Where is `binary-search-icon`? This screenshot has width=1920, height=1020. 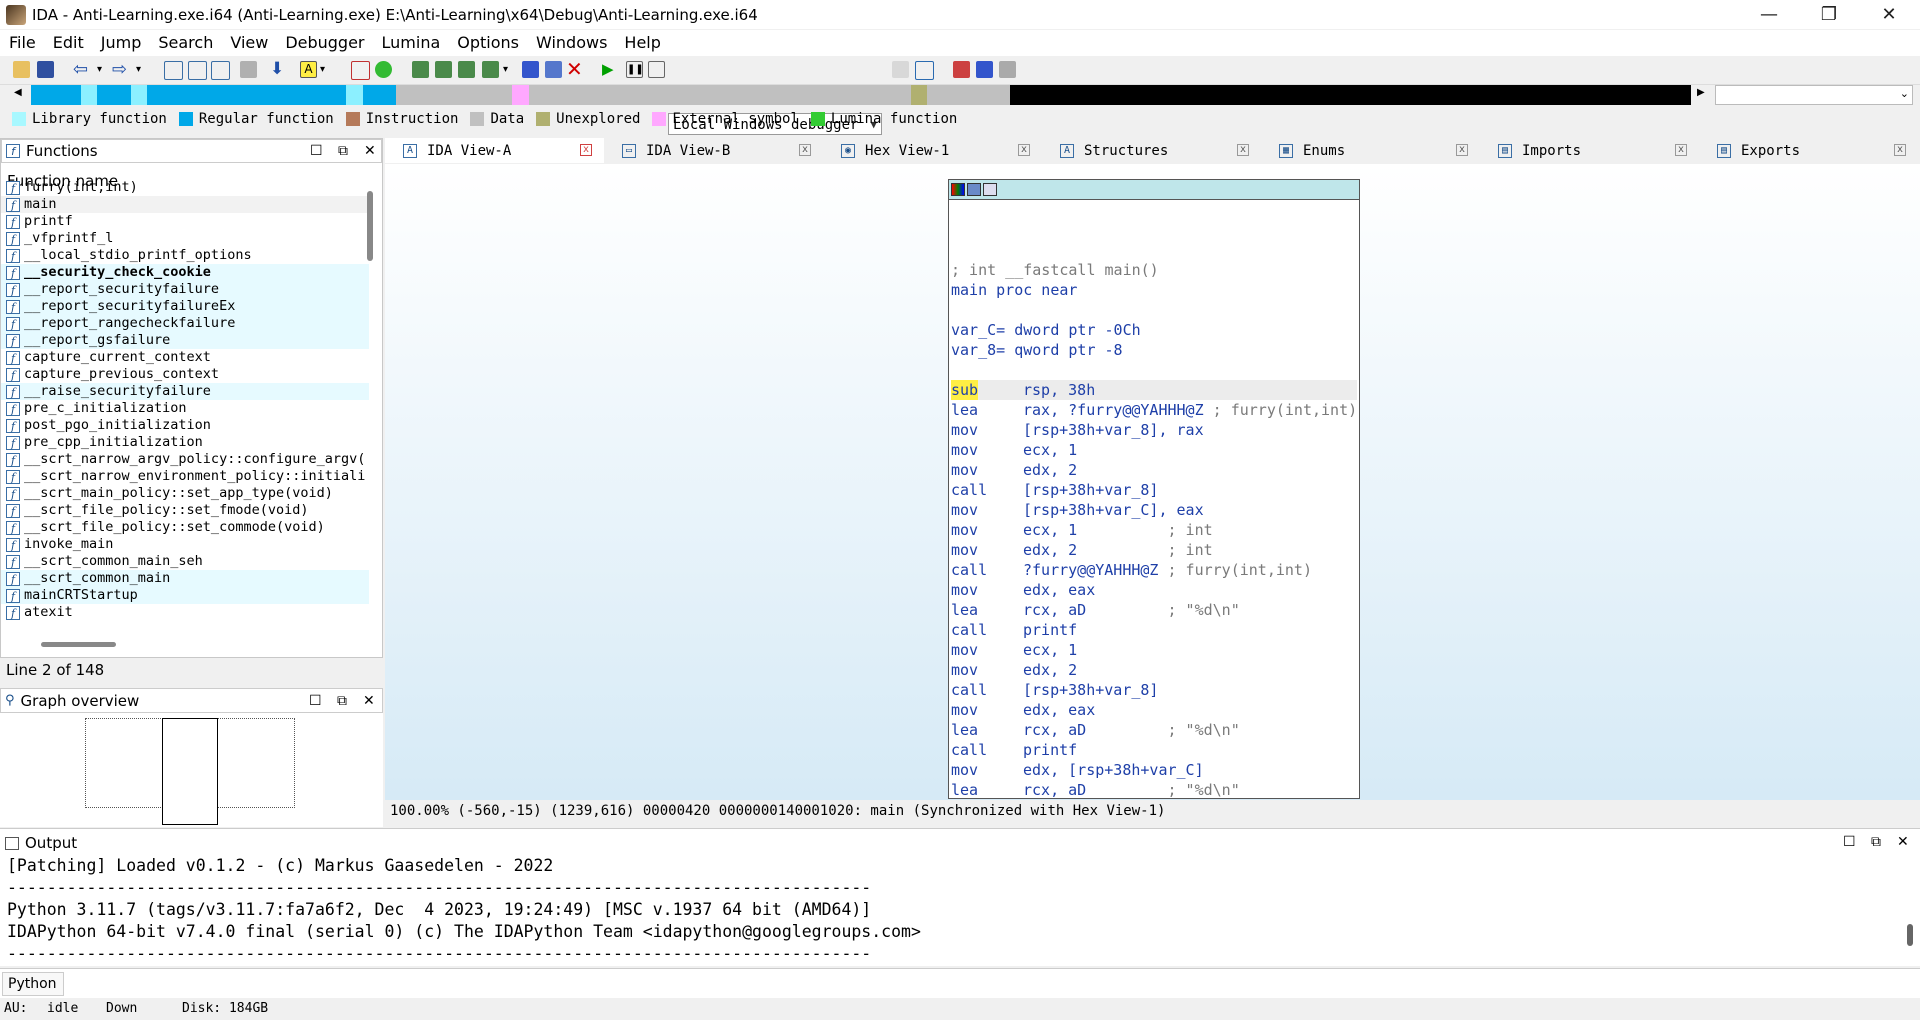
binary-search-icon is located at coordinates (173, 70).